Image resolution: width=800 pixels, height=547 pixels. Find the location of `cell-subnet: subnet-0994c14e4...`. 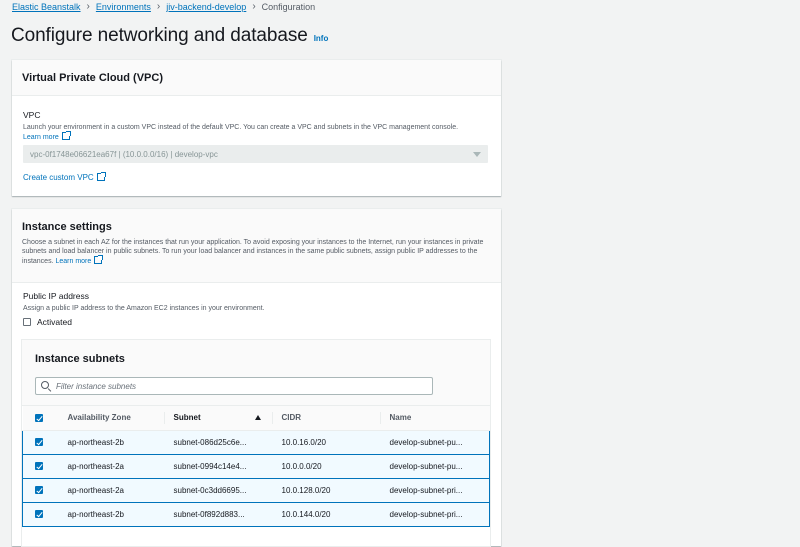

cell-subnet: subnet-0994c14e4... is located at coordinates (217, 466).